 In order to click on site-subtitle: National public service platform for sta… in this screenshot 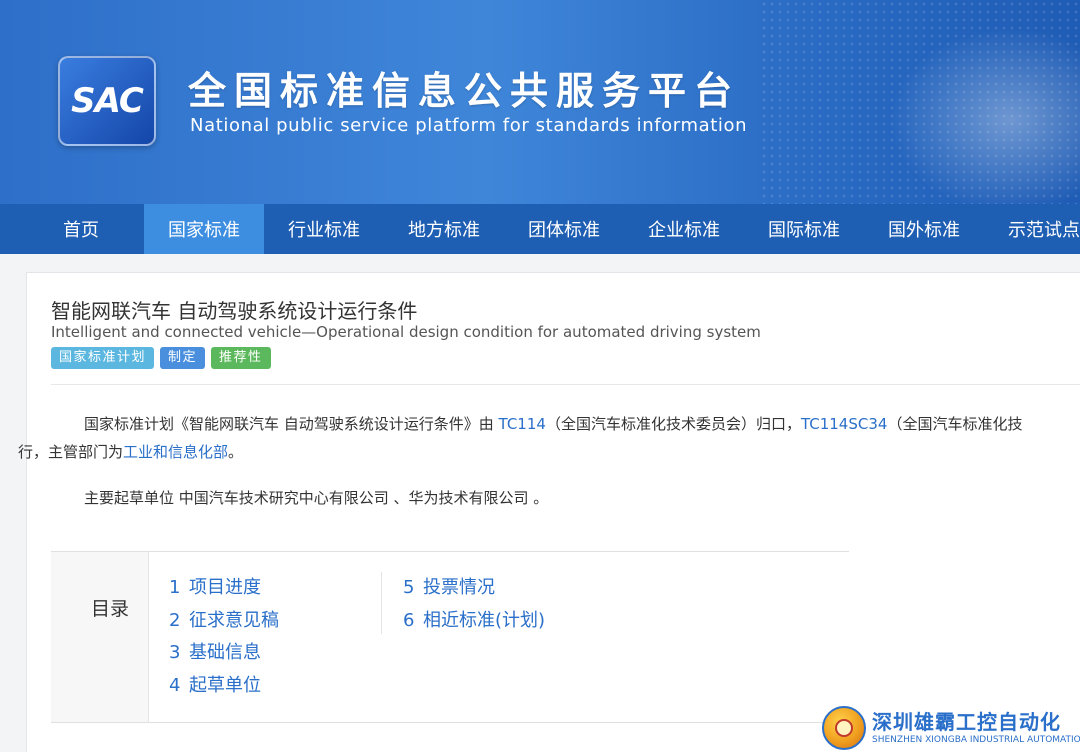, I will do `click(469, 125)`.